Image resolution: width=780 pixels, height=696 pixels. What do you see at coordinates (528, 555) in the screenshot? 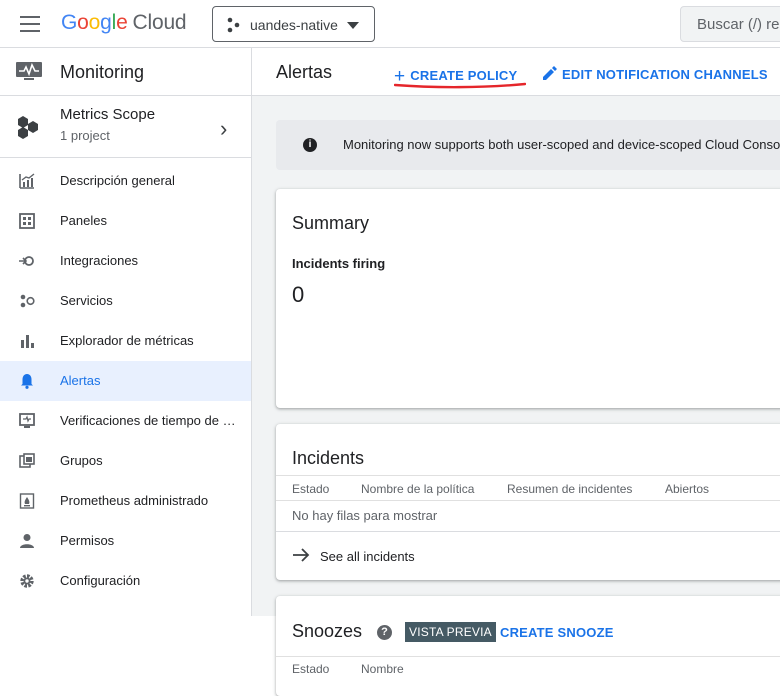
I see `see-all-incidents-link: See all incidents` at bounding box center [528, 555].